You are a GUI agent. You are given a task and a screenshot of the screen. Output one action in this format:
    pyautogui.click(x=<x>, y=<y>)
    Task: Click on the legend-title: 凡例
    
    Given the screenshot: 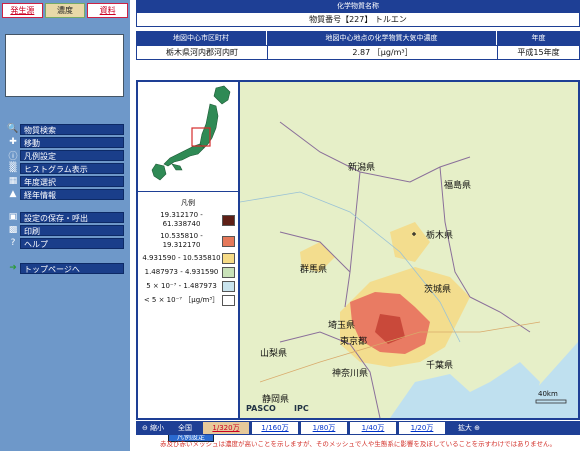 What is the action you would take?
    pyautogui.click(x=188, y=203)
    